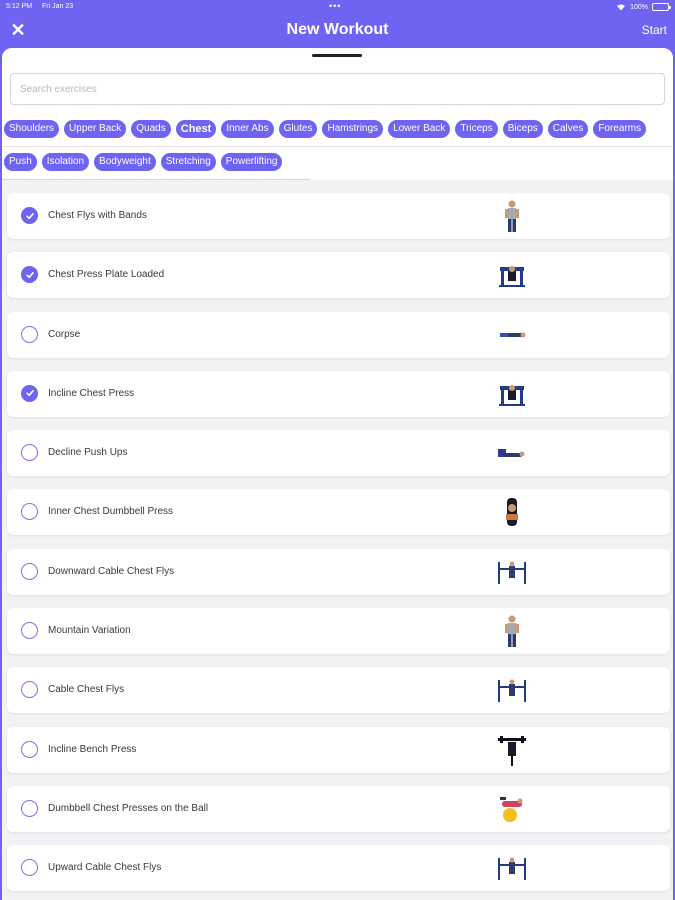  What do you see at coordinates (513, 335) in the screenshot?
I see `person-lying-icon` at bounding box center [513, 335].